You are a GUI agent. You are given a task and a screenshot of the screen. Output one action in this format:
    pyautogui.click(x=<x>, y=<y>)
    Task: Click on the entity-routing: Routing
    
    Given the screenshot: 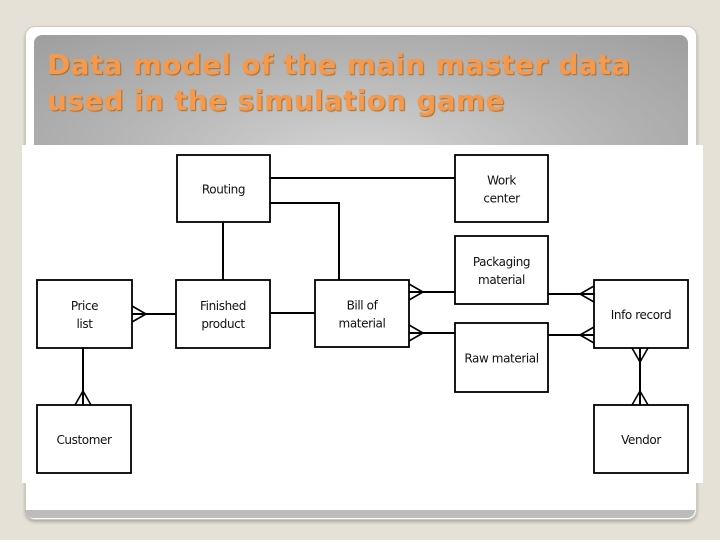 What is the action you would take?
    pyautogui.click(x=223, y=188)
    